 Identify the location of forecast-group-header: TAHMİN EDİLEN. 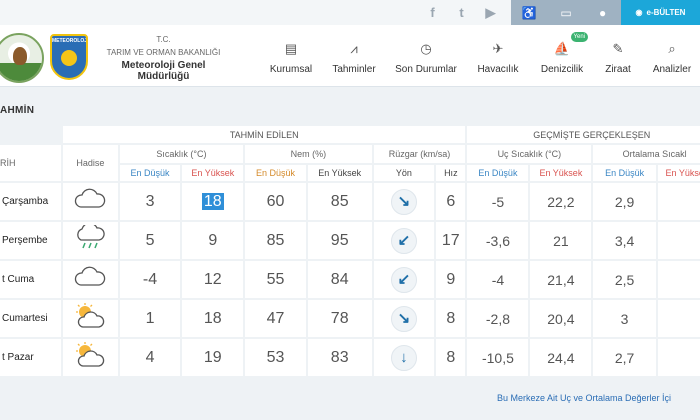
(264, 134).